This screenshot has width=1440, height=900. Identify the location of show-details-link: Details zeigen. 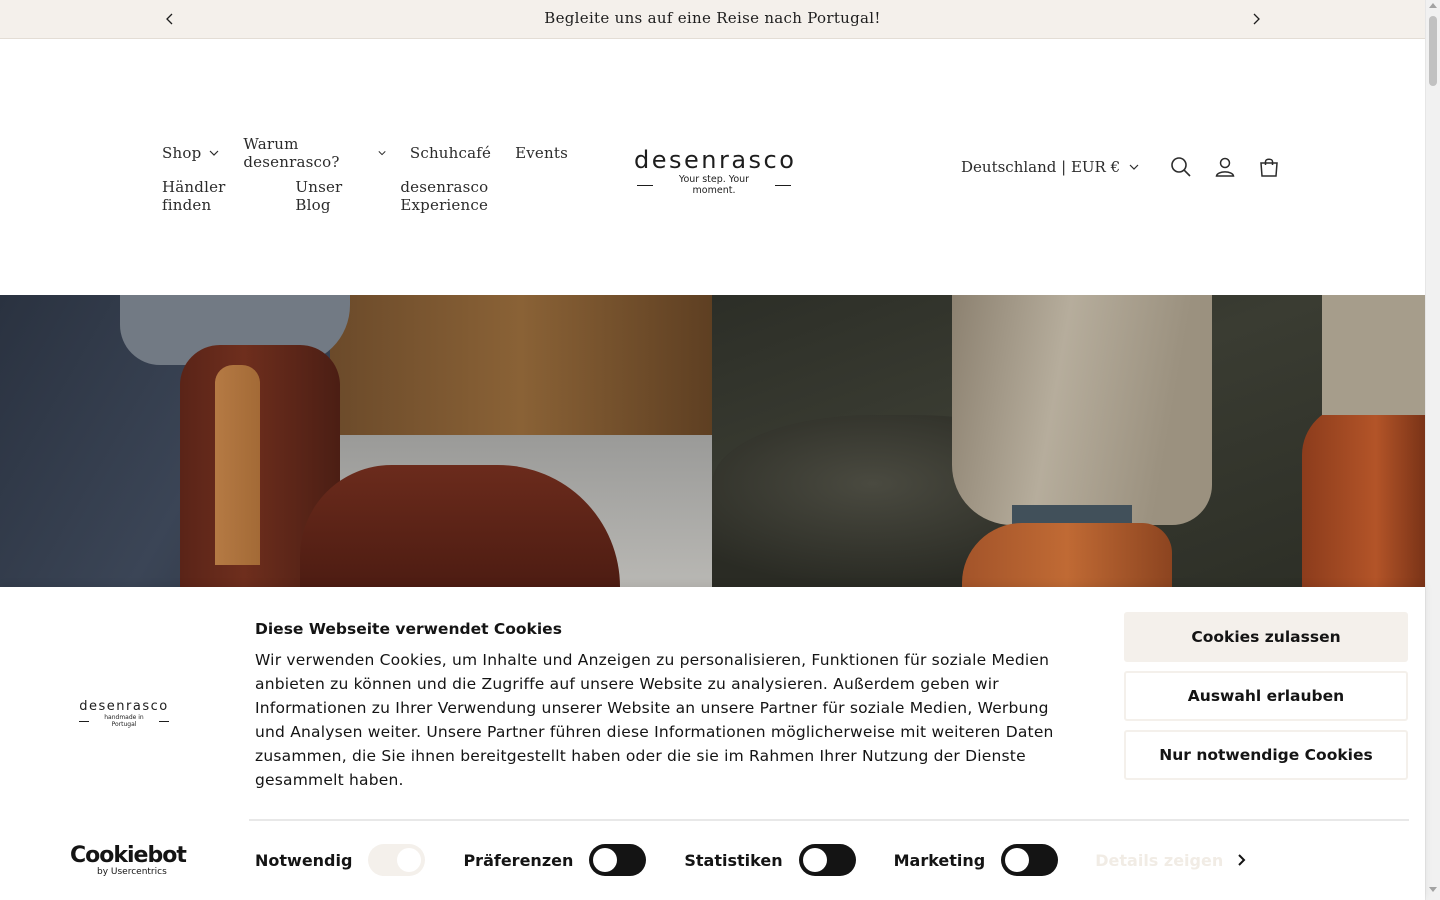
(1171, 860).